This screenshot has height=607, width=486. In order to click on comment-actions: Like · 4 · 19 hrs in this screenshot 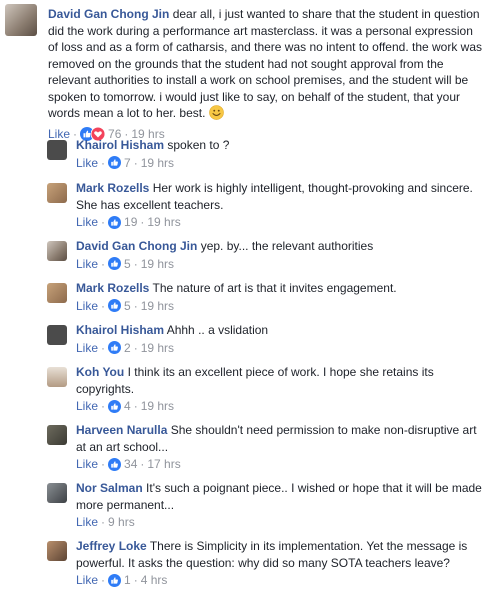, I will do `click(279, 406)`.